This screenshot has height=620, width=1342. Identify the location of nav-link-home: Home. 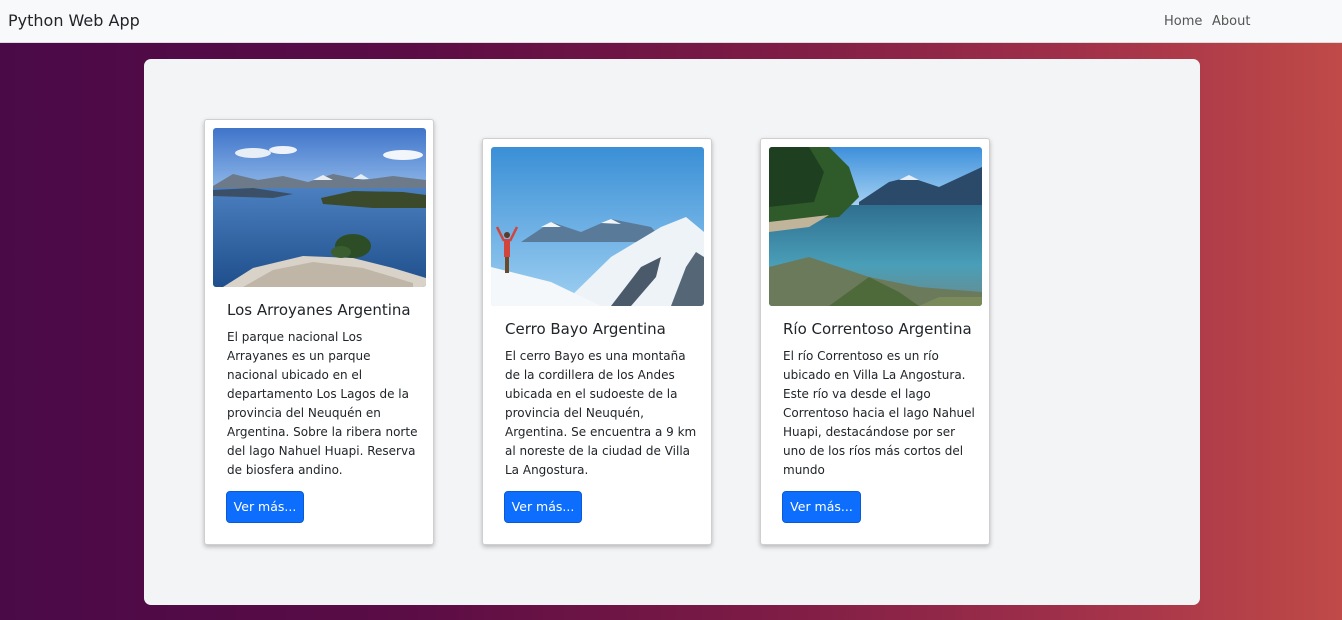
(1183, 21).